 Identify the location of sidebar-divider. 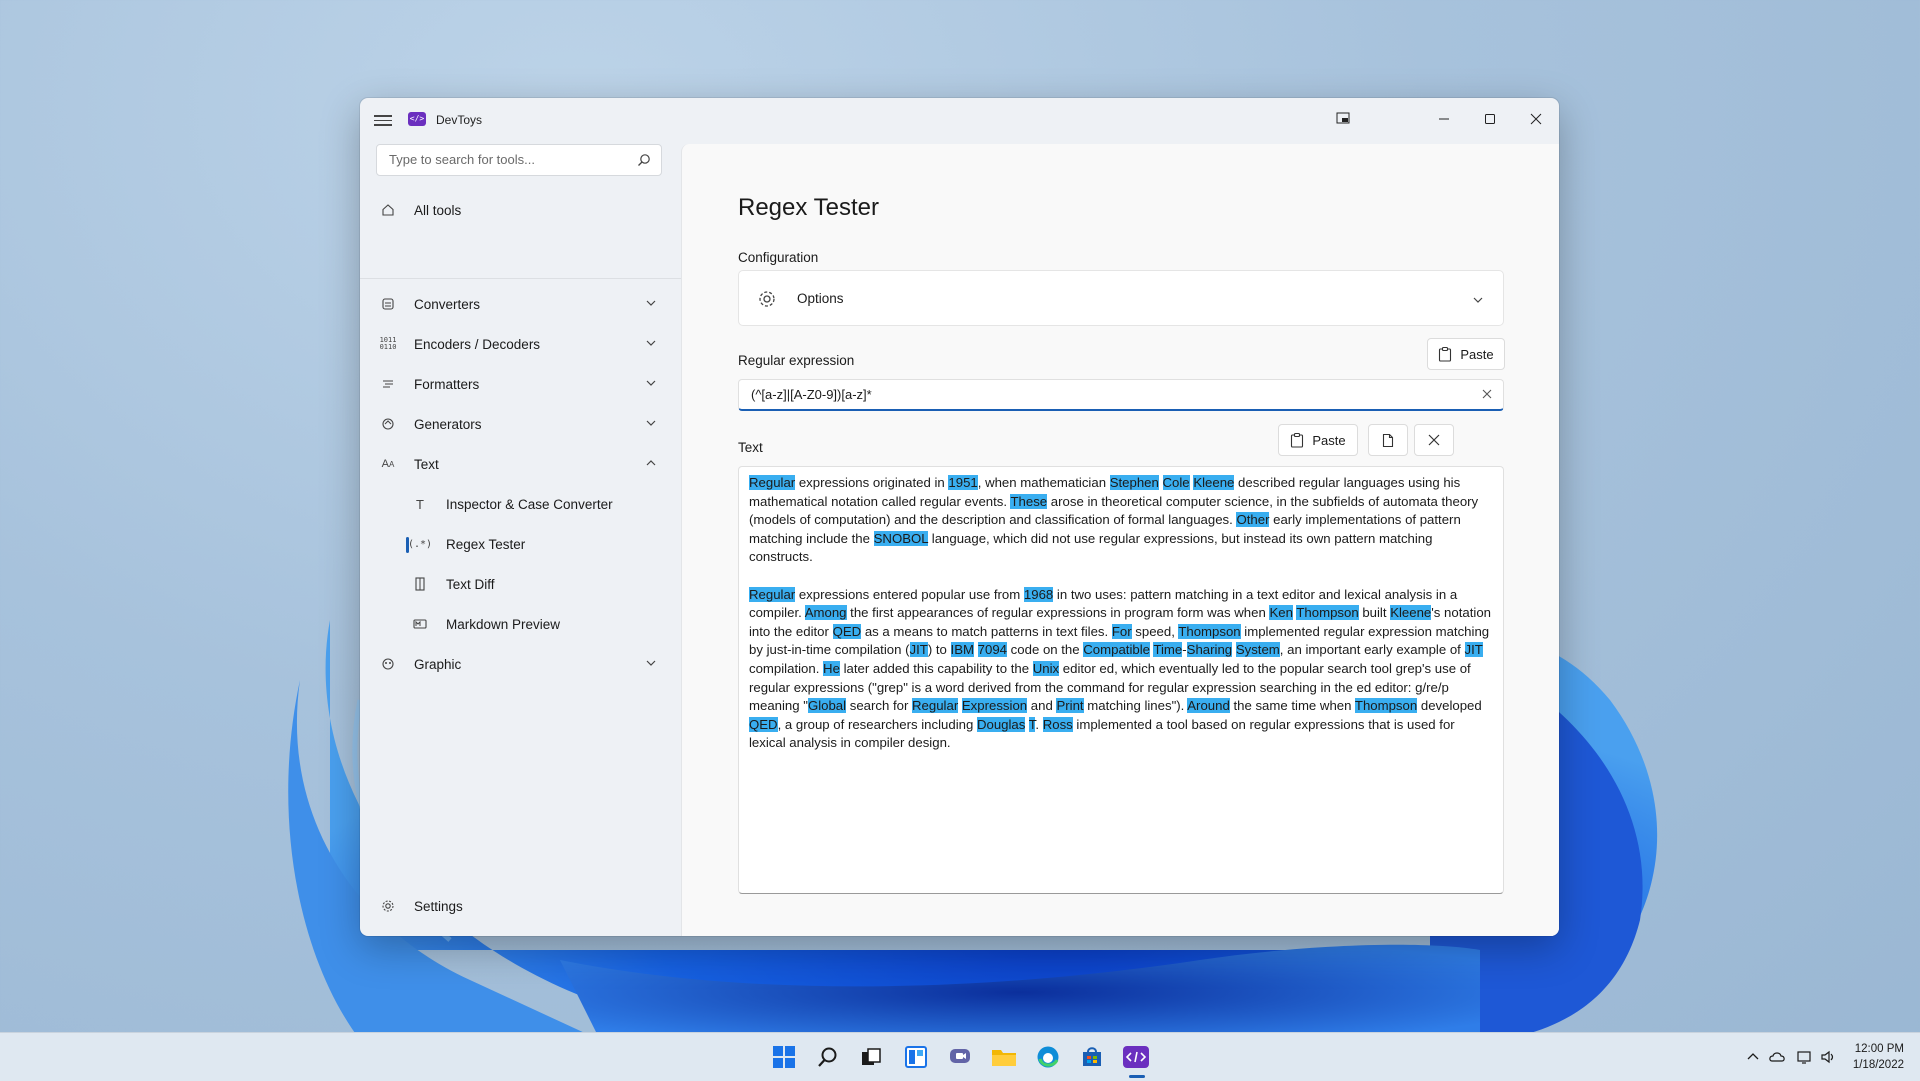
(520, 278).